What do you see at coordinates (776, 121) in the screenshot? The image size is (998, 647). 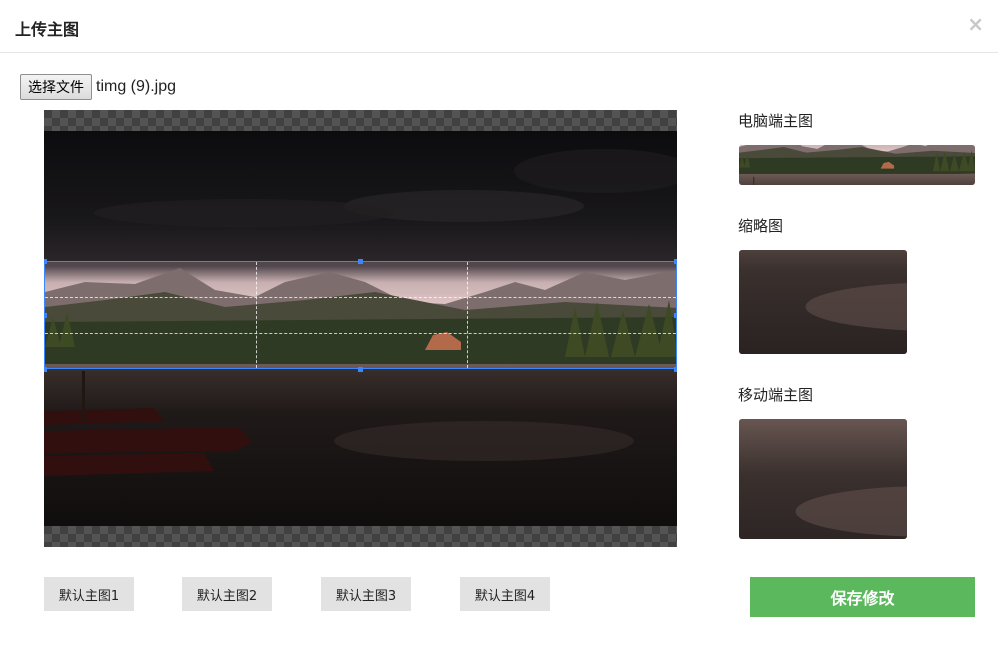 I see `desktop-preview-label: 电脑端主图` at bounding box center [776, 121].